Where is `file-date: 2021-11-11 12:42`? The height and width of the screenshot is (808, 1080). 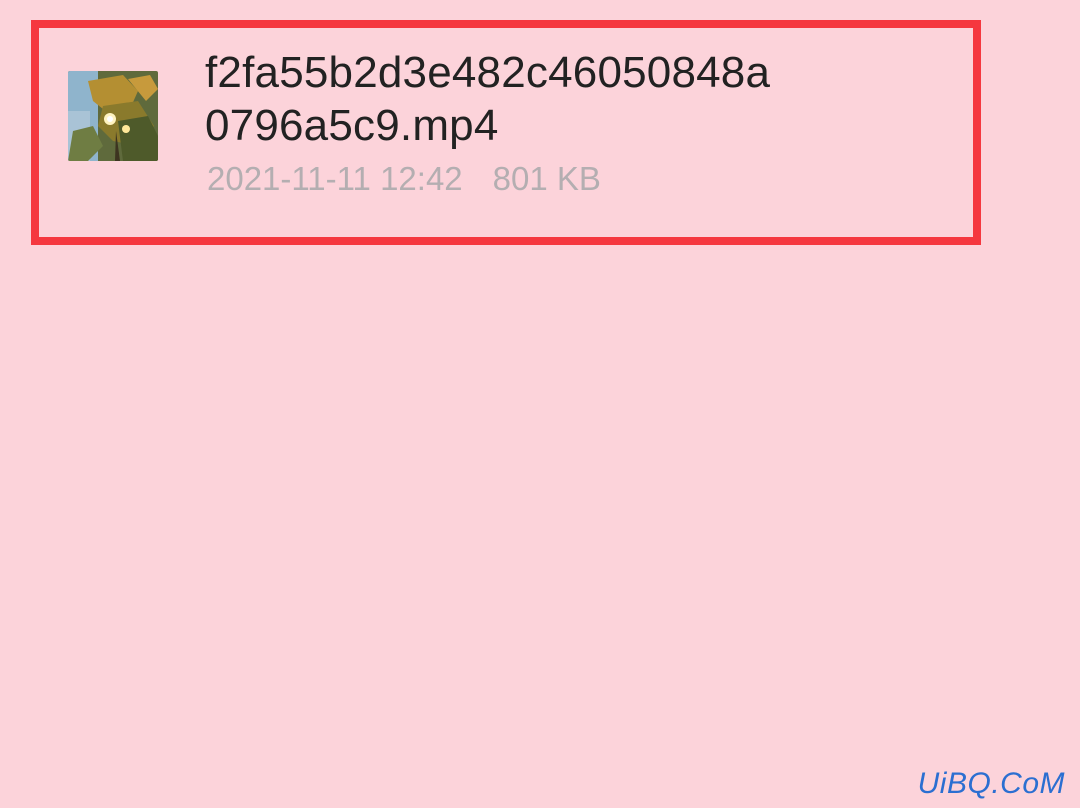
file-date: 2021-11-11 12:42 is located at coordinates (335, 178).